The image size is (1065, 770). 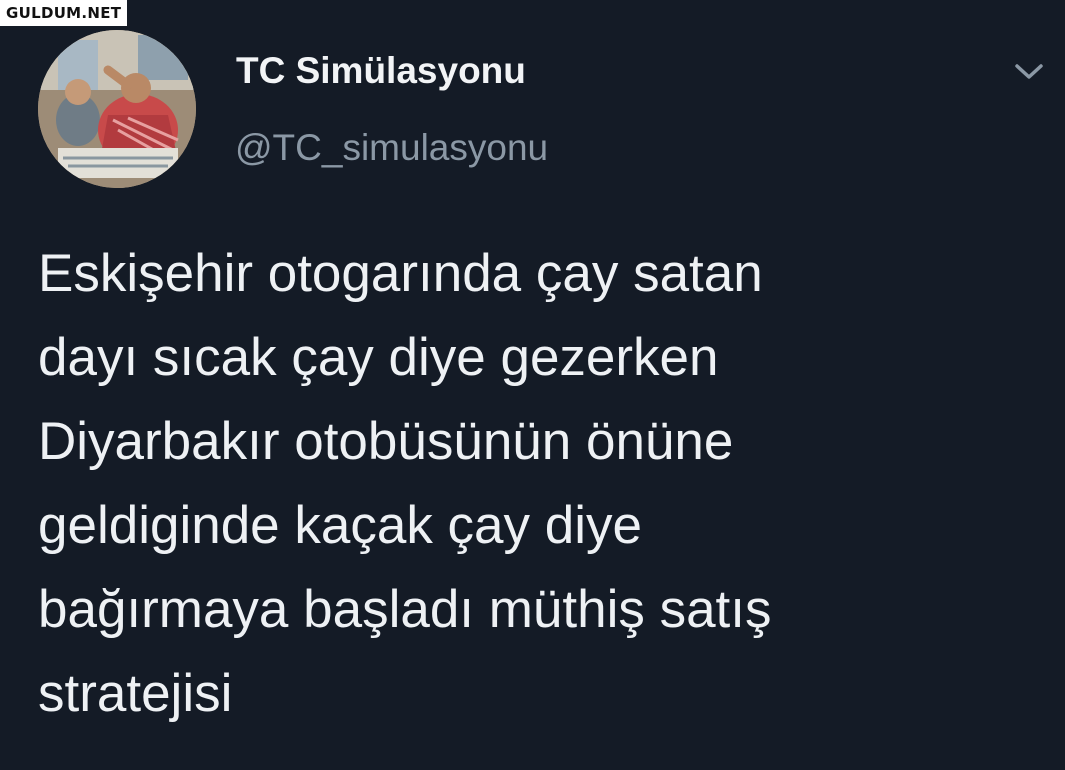 What do you see at coordinates (378, 357) in the screenshot?
I see `tweet-text-line: dayı sıcak çay diye gezerken` at bounding box center [378, 357].